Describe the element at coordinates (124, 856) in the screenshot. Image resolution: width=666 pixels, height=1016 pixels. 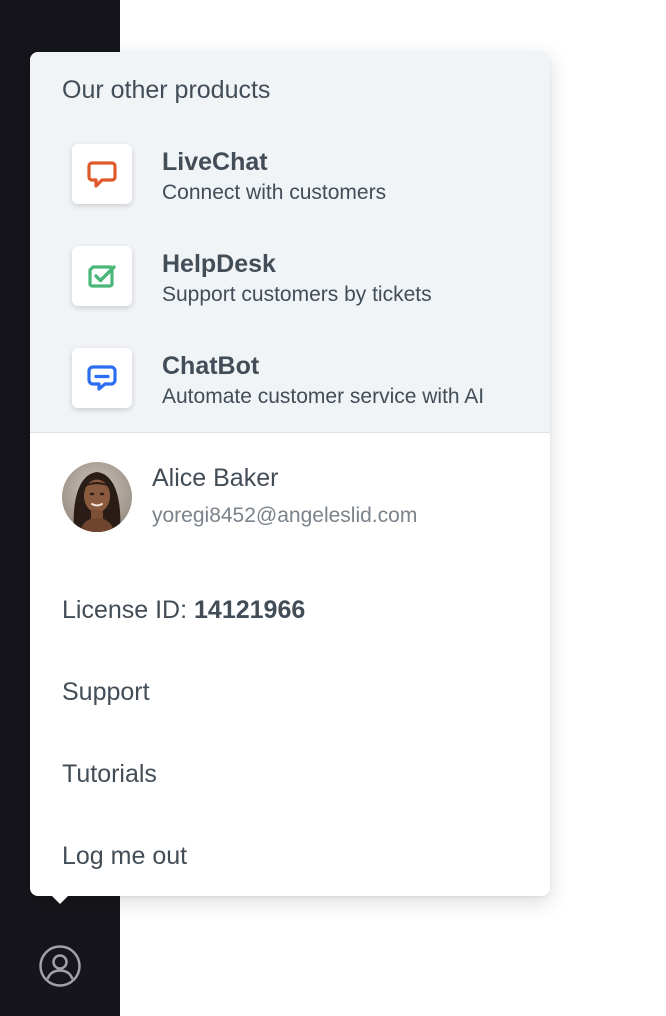
I see `logout-link: Log me out` at that location.